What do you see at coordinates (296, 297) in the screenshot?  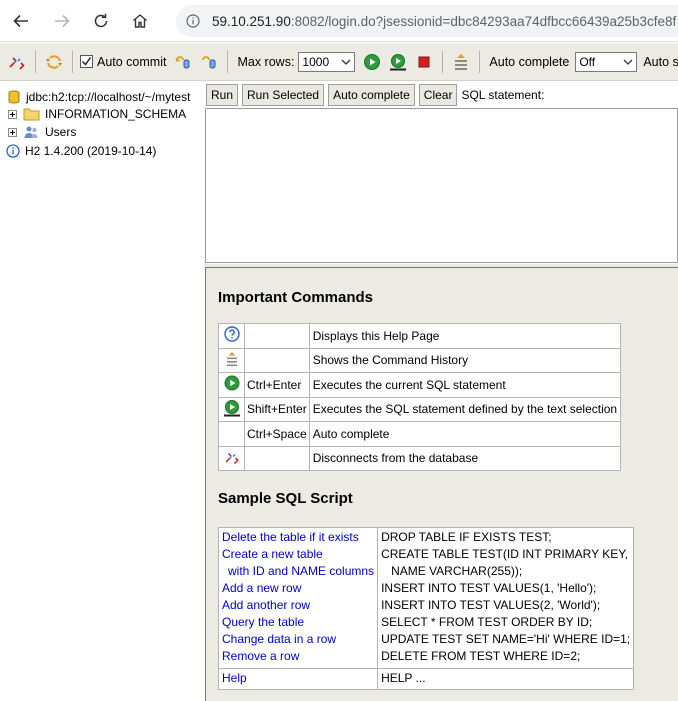 I see `commands-heading: Important Commands` at bounding box center [296, 297].